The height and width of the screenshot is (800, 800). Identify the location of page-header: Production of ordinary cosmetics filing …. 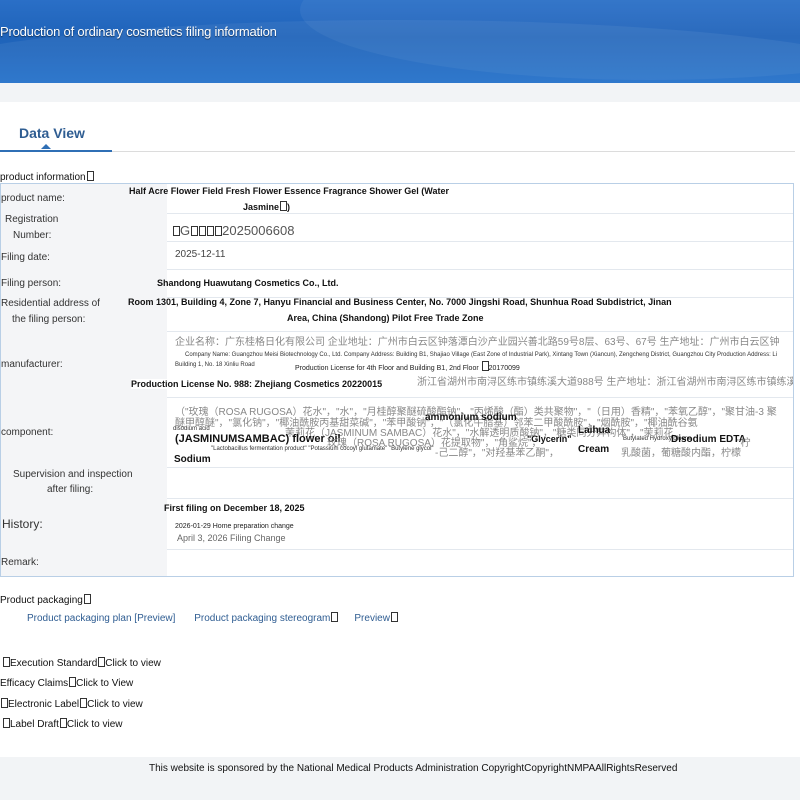
(400, 41).